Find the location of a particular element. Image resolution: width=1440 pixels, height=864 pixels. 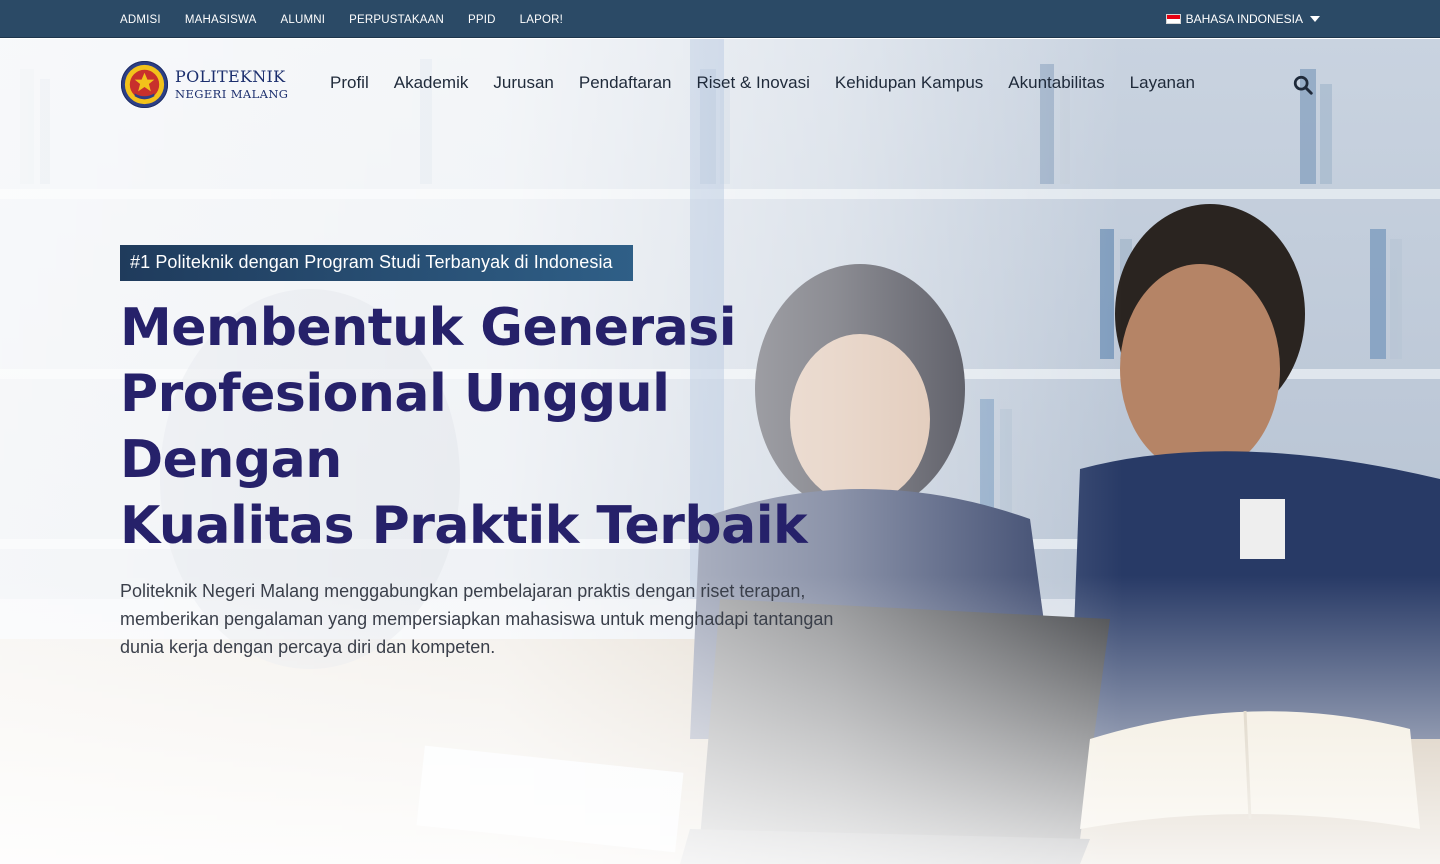

utility-link-mahasiswa: MAHASISWA is located at coordinates (221, 20).